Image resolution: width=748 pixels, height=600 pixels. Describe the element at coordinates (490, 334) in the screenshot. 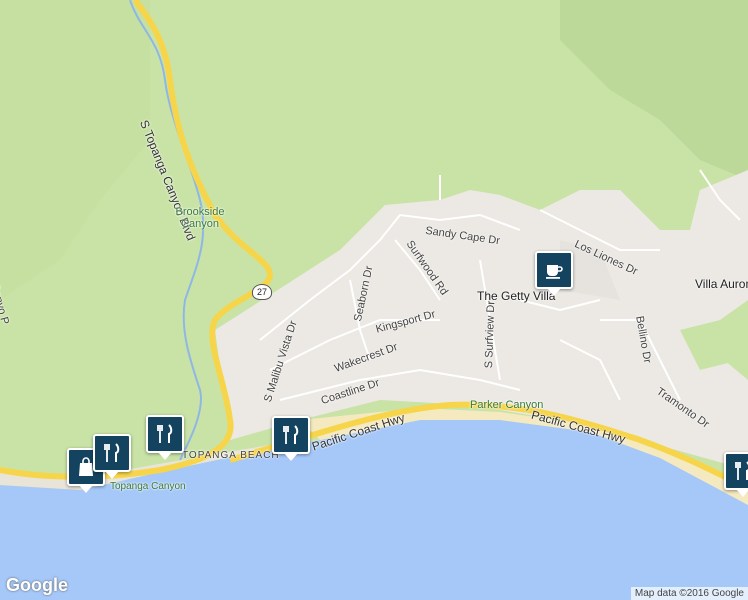

I see `label-s-surfview-dr: S Surfview Dr` at that location.